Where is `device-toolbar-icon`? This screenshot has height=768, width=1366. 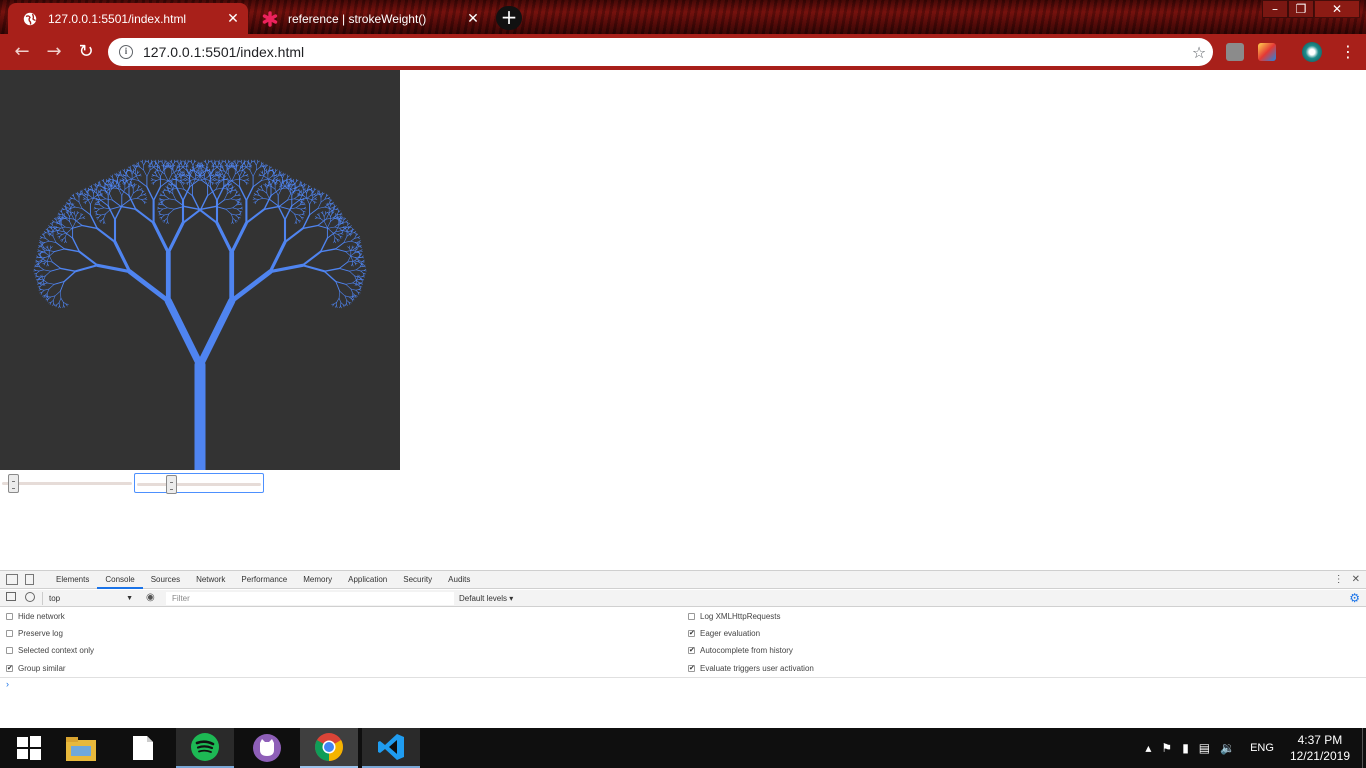 device-toolbar-icon is located at coordinates (29, 579).